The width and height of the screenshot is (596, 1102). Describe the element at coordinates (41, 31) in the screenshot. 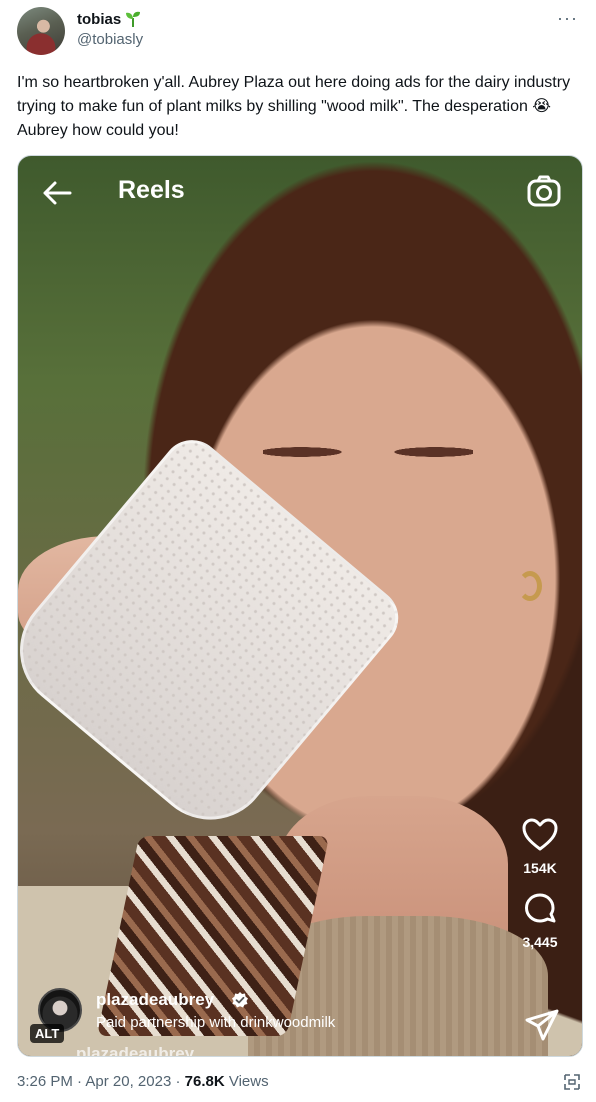

I see `author-avatar` at that location.